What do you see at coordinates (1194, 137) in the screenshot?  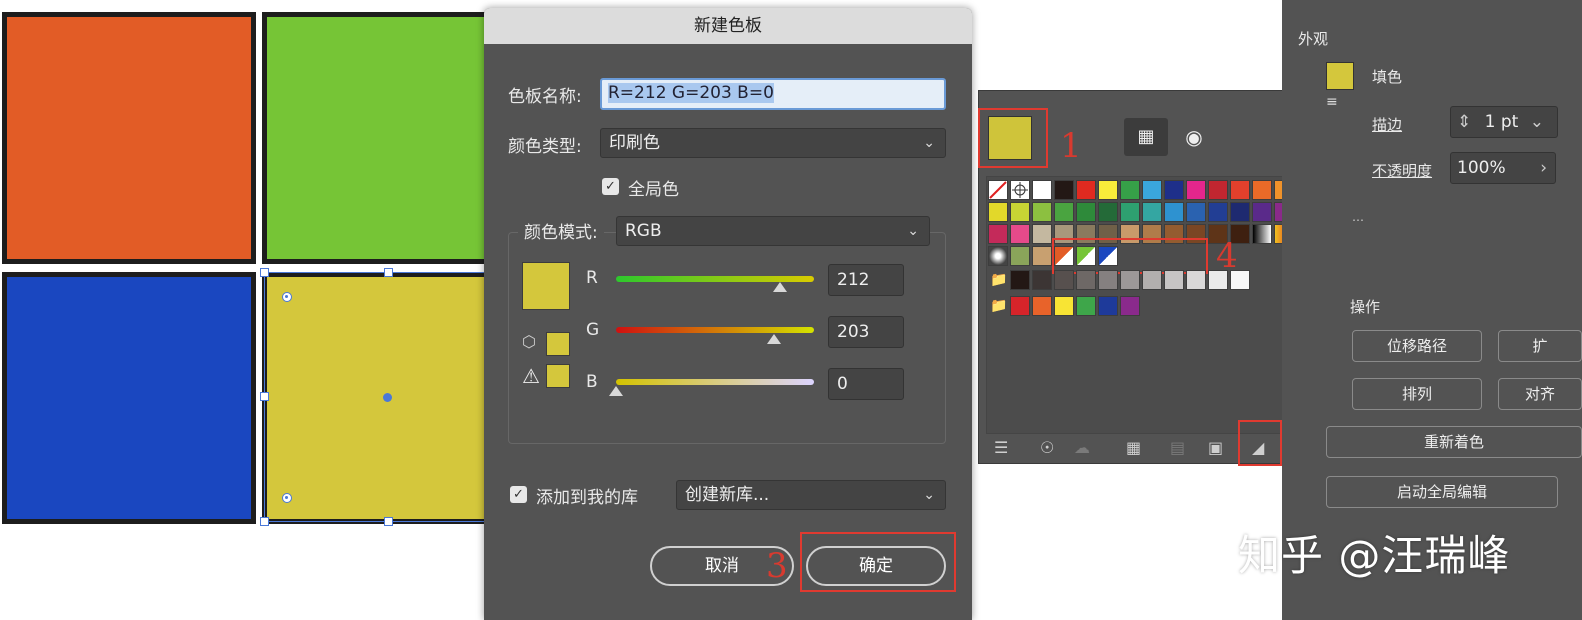 I see `color-palette-icon: ◉` at bounding box center [1194, 137].